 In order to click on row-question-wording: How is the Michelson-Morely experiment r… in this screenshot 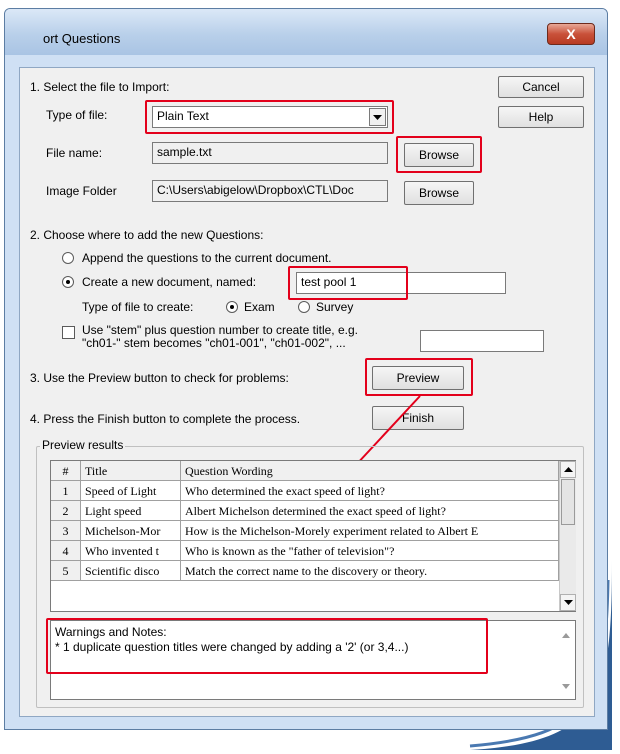, I will do `click(370, 531)`.